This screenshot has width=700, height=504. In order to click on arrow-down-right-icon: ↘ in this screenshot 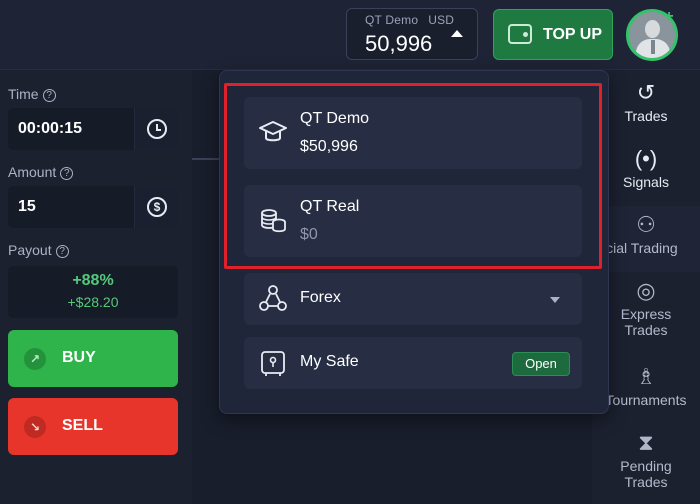, I will do `click(35, 427)`.